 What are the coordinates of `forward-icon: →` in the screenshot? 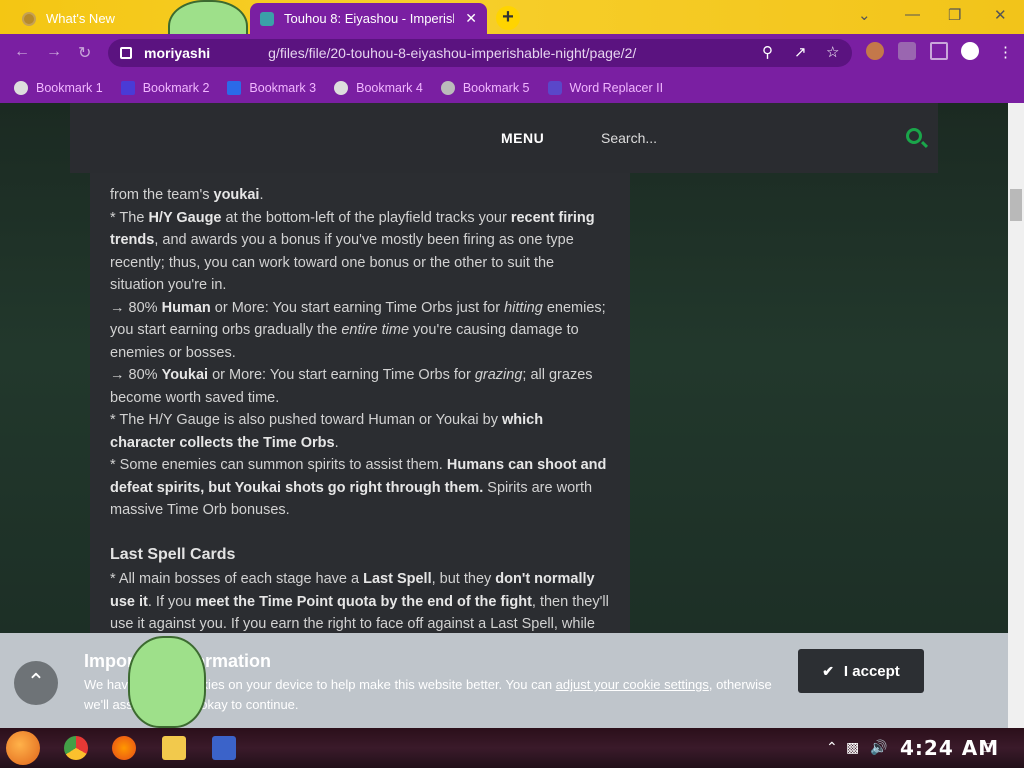 It's located at (54, 52).